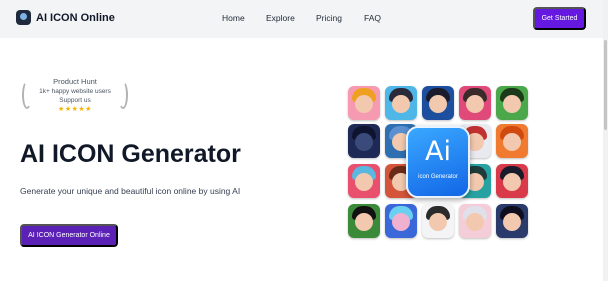 This screenshot has width=608, height=281. Describe the element at coordinates (559, 18) in the screenshot. I see `get-started-button: Get Started` at that location.